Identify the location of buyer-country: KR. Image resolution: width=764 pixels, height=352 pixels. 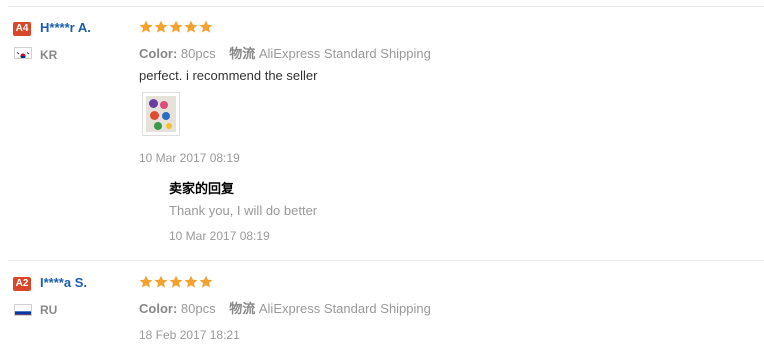
(49, 55).